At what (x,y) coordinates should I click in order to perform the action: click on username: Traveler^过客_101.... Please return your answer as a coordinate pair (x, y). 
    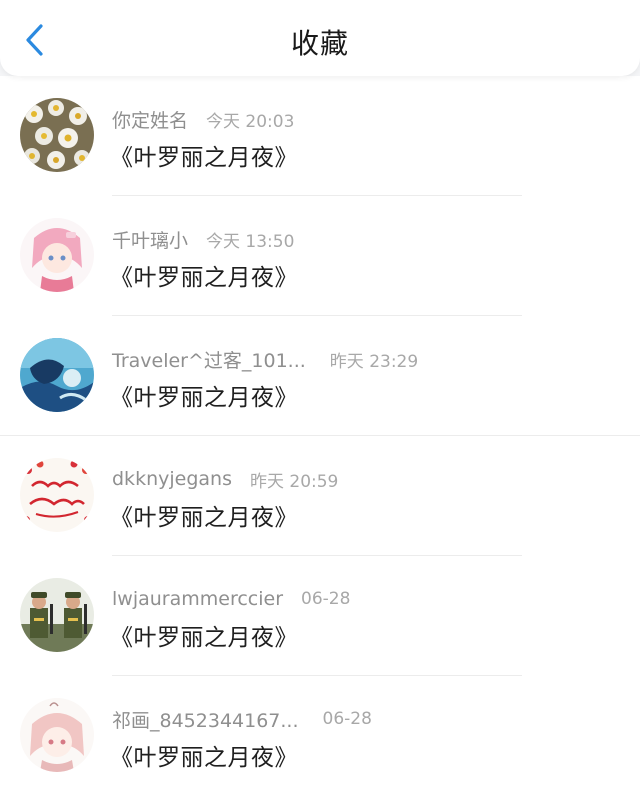
    Looking at the image, I should click on (209, 359).